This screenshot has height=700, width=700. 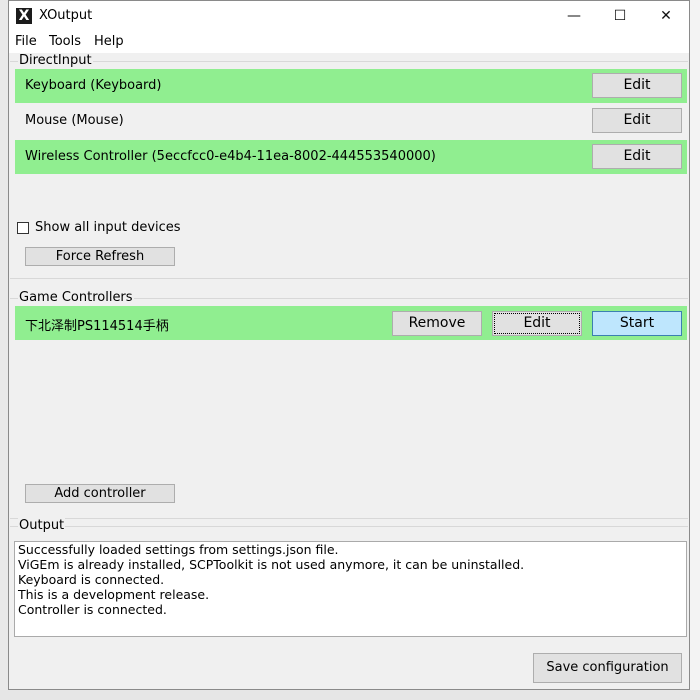 I want to click on menu-help: Help, so click(x=109, y=41).